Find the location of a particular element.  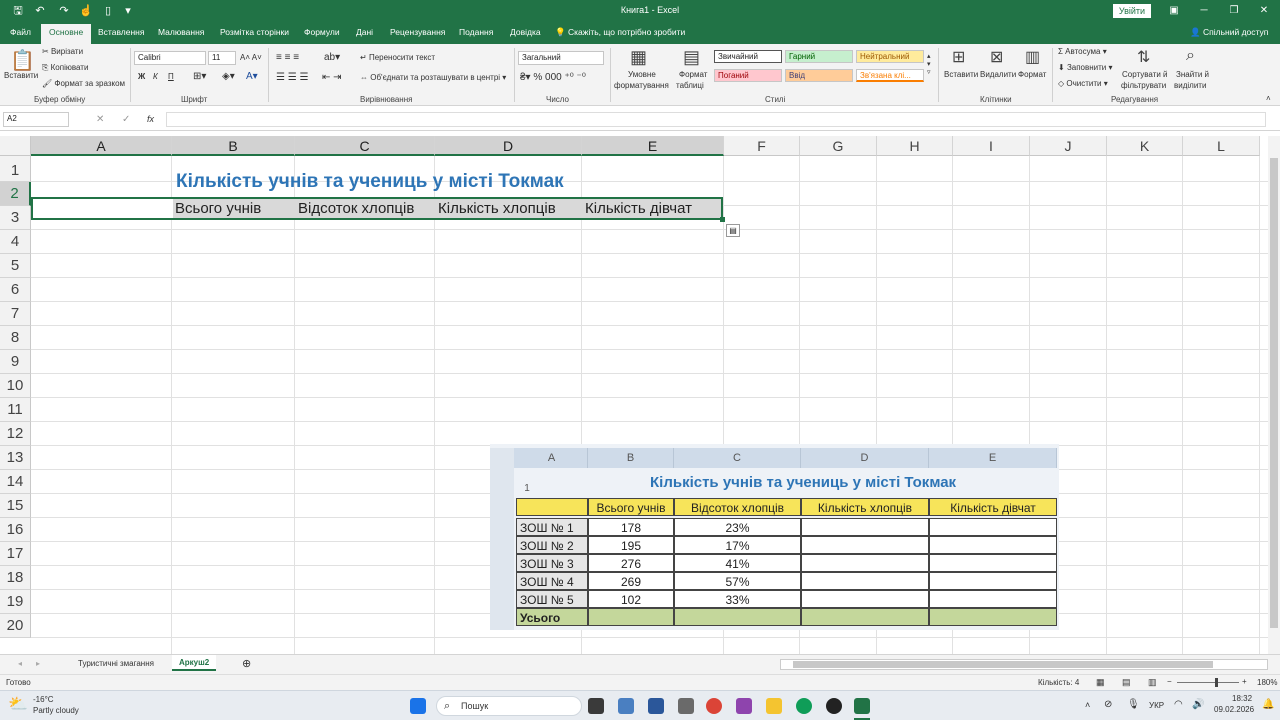

row-header-20: 20 is located at coordinates (15, 626).